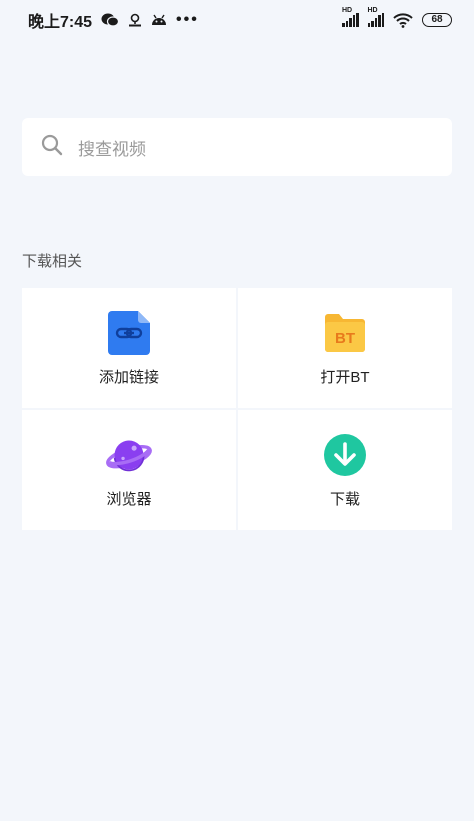  Describe the element at coordinates (437, 20) in the screenshot. I see `battery-indicator: 68` at that location.